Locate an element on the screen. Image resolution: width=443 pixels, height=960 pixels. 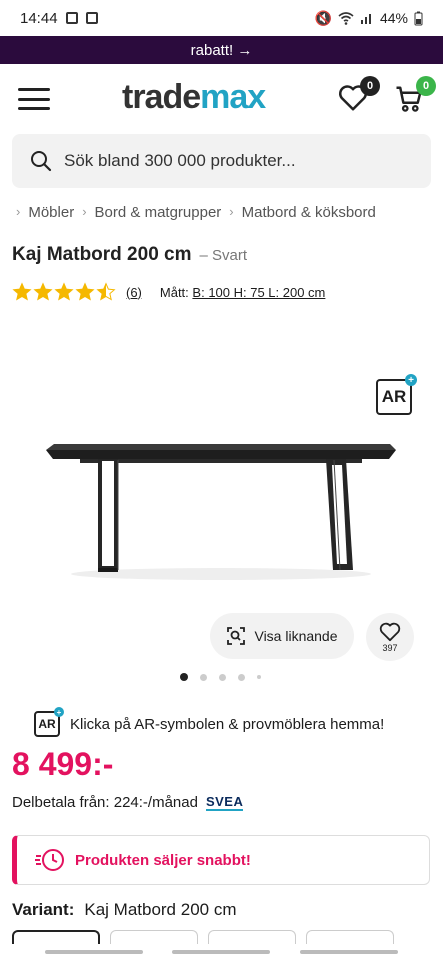
installment-text: Delbetala från: 224:-/månad is located at coordinates (105, 802).